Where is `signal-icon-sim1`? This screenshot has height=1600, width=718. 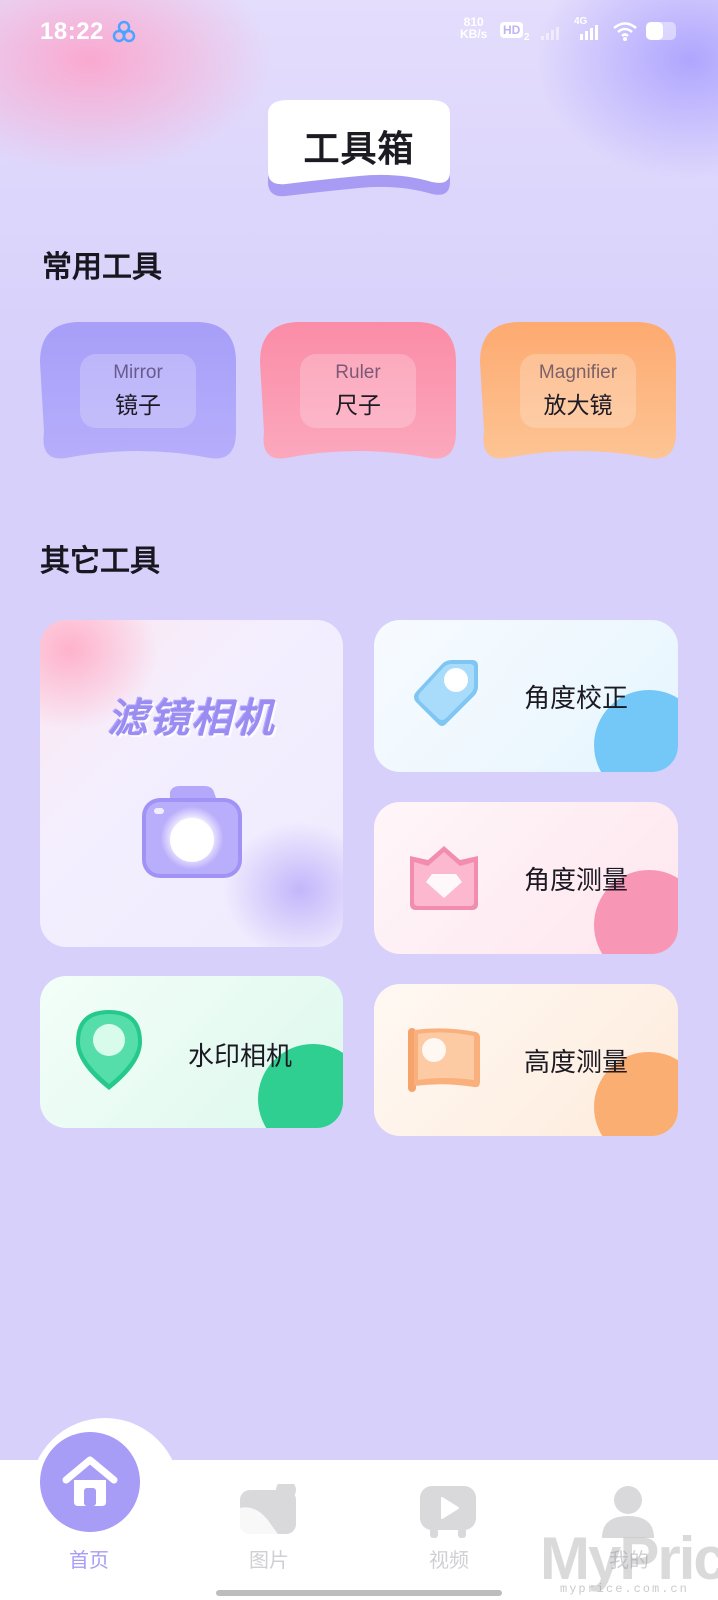
signal-icon-sim1 is located at coordinates (550, 33).